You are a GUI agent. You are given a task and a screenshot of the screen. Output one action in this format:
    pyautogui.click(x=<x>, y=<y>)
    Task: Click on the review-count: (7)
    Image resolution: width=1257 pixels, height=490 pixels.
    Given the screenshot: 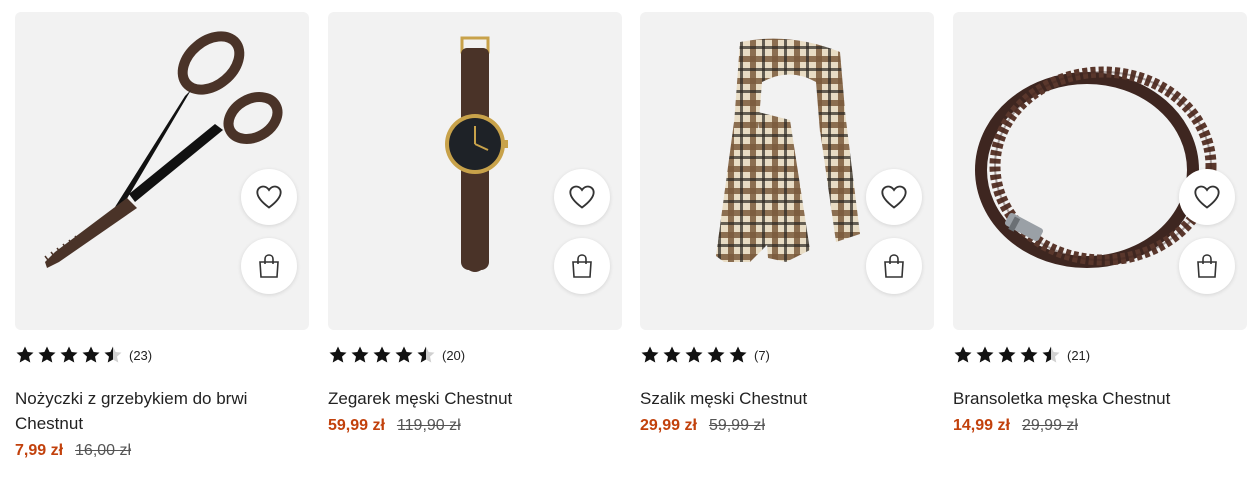 What is the action you would take?
    pyautogui.click(x=762, y=355)
    